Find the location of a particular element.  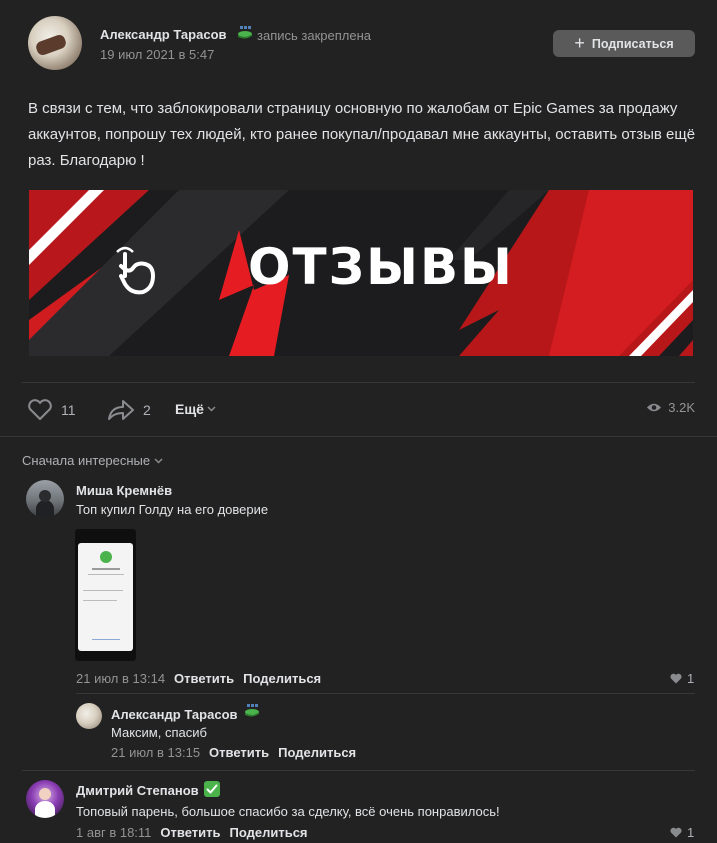

eye-icon is located at coordinates (654, 407).